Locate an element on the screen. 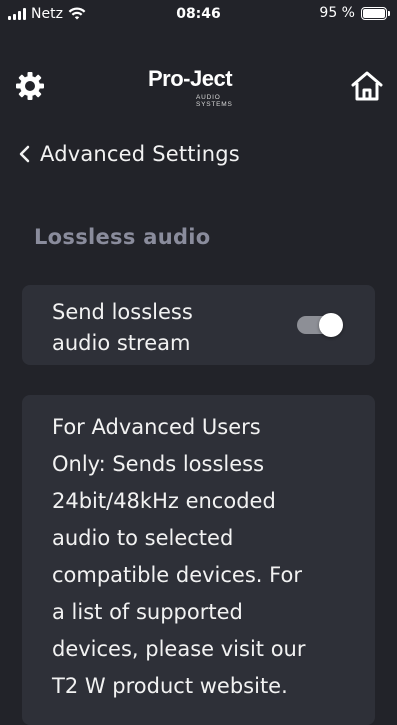 The width and height of the screenshot is (397, 725). gear-icon is located at coordinates (30, 86).